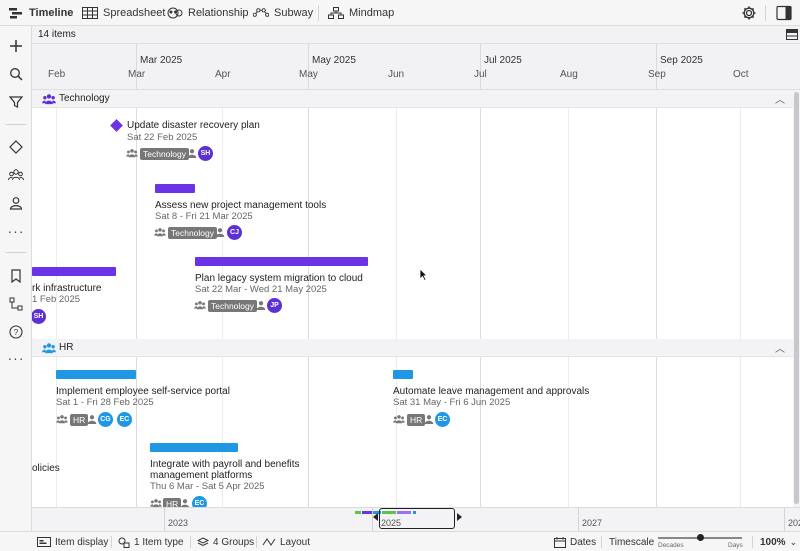 Image resolution: width=800 pixels, height=551 pixels. I want to click on tab-mindmap: Mindmap, so click(361, 13).